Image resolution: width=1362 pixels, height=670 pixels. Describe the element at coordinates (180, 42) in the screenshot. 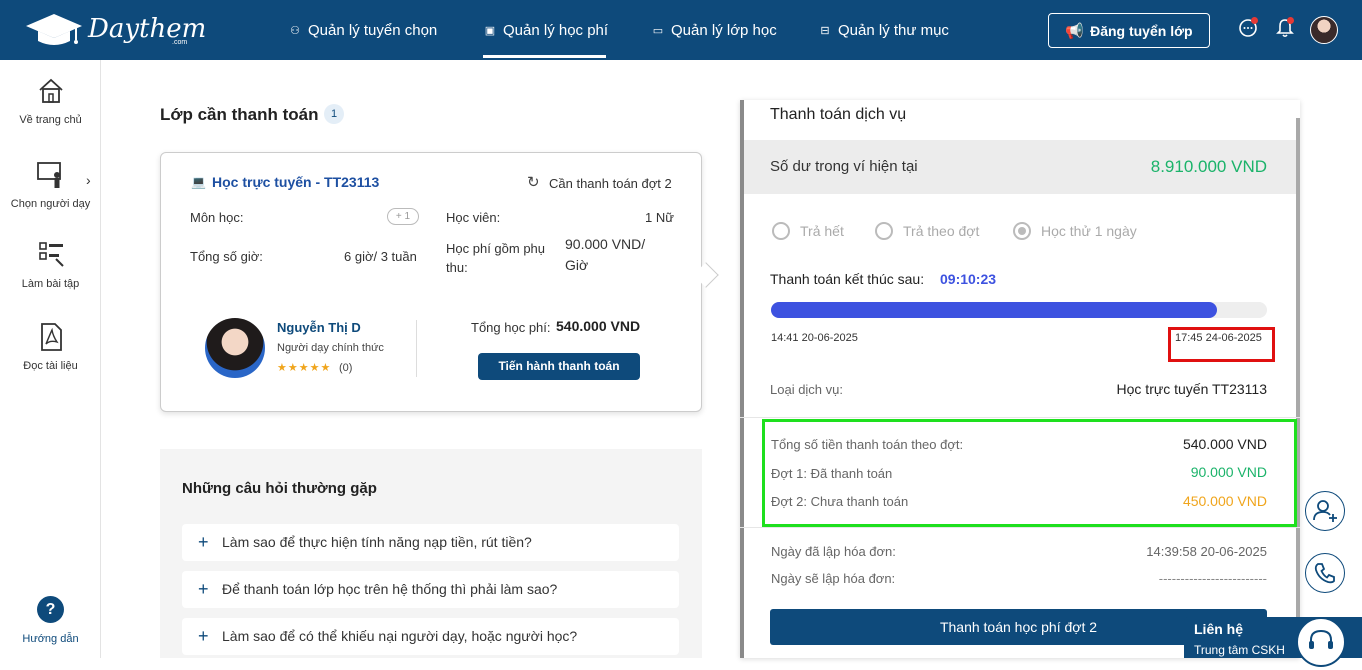

I see `logo-domain: .com` at that location.